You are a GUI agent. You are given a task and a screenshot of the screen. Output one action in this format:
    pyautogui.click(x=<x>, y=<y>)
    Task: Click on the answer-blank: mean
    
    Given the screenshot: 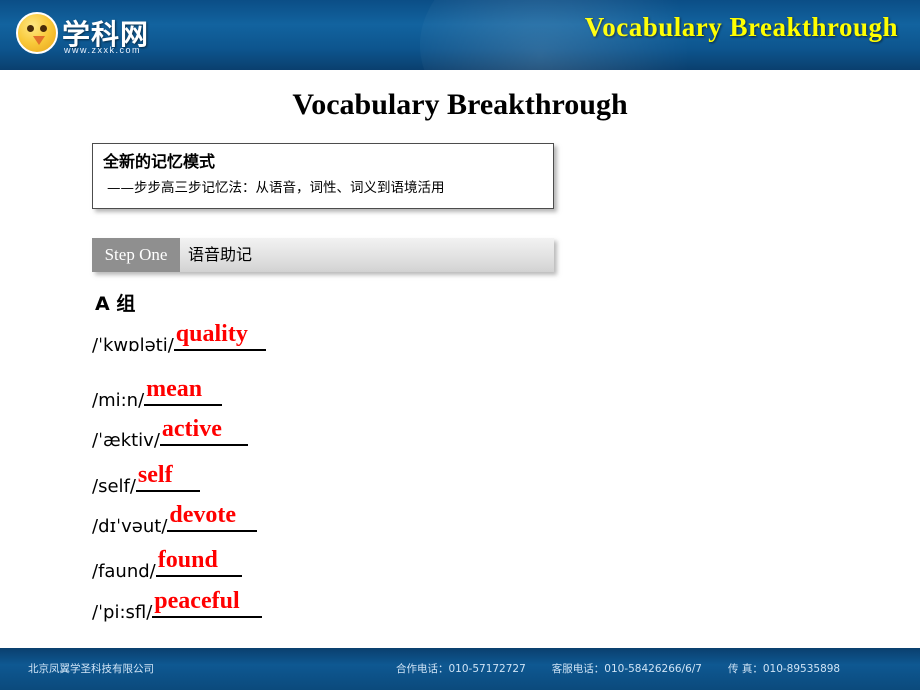 What is the action you would take?
    pyautogui.click(x=183, y=391)
    